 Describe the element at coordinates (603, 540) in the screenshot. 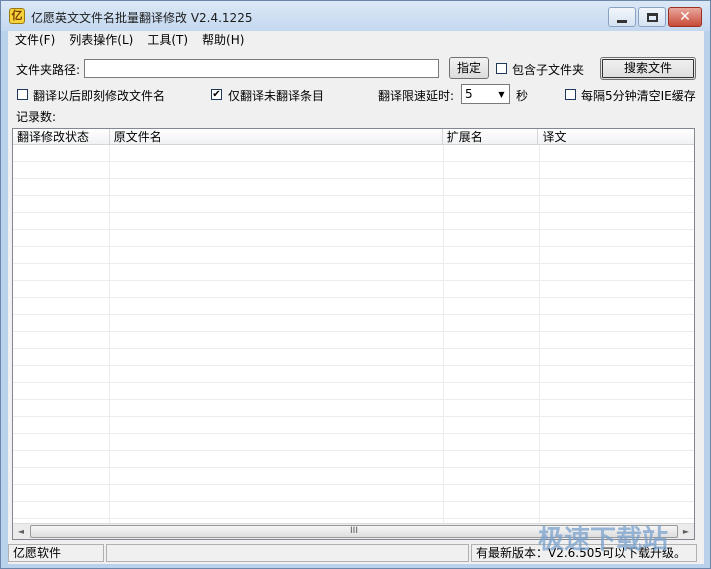

I see `watermark-logo: 极速下载站` at that location.